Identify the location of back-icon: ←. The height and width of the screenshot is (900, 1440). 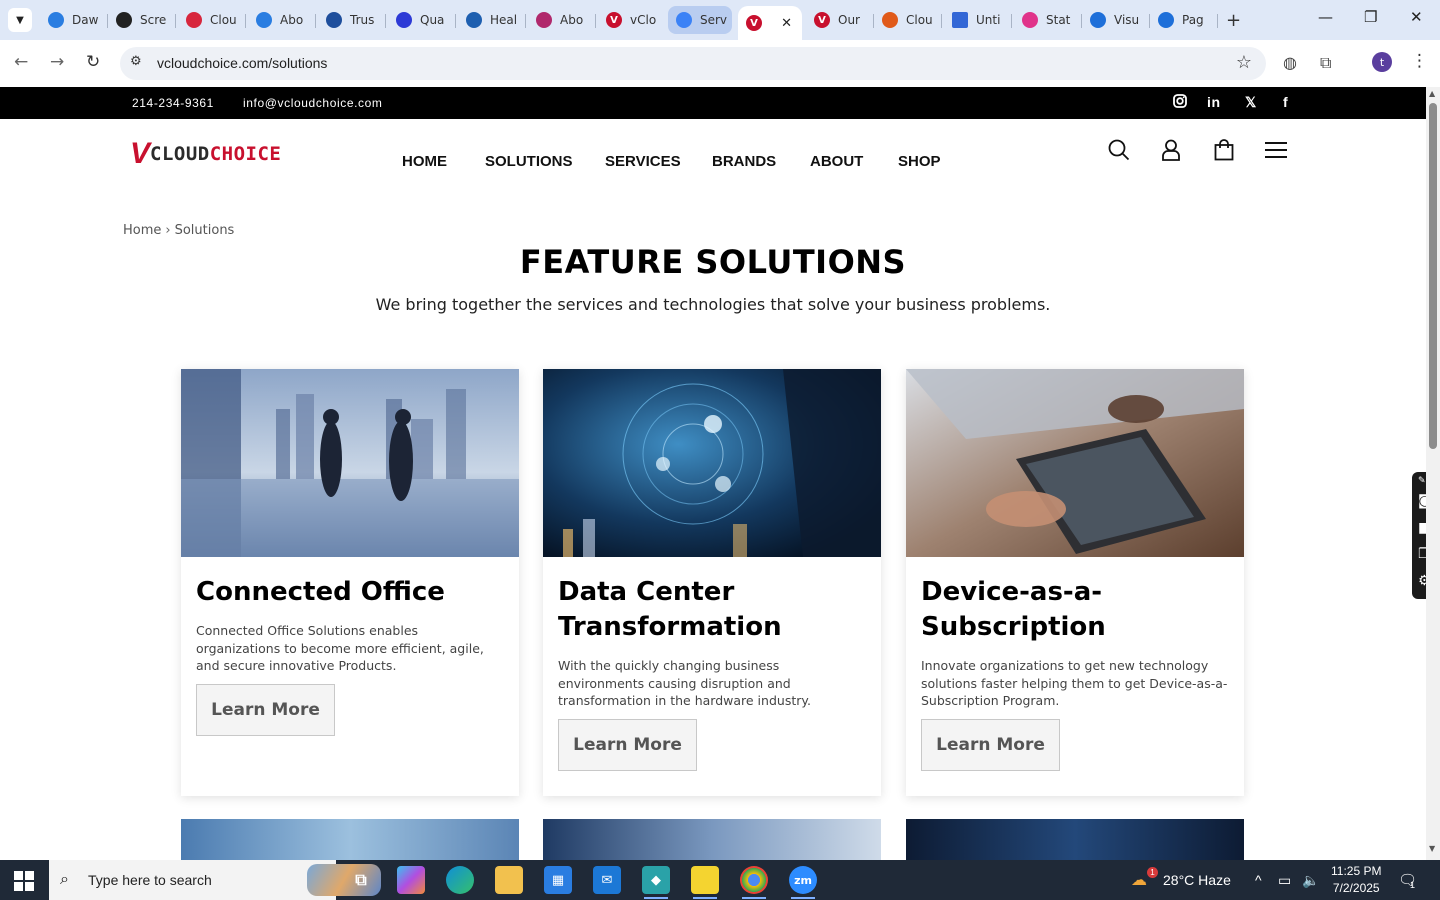
(21, 62).